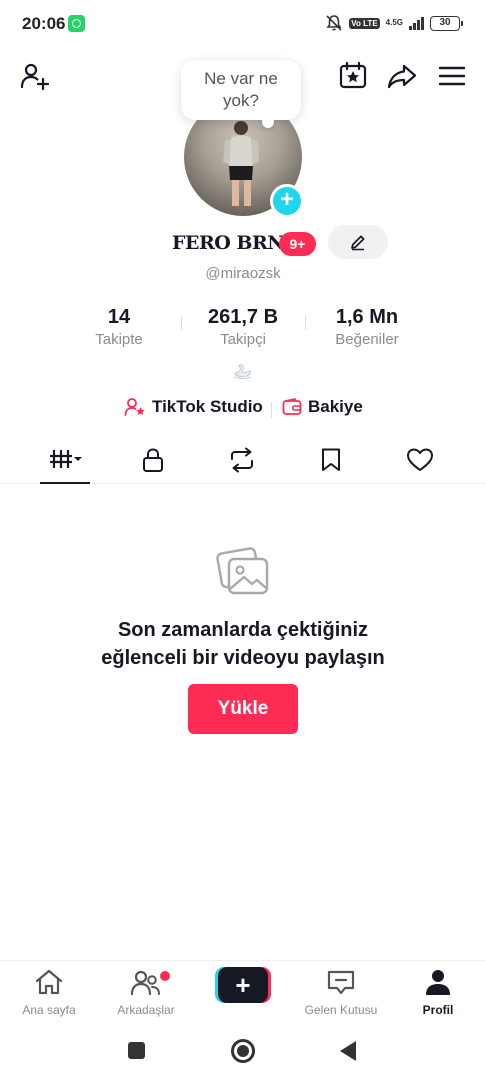  I want to click on tab-saved, so click(331, 460).